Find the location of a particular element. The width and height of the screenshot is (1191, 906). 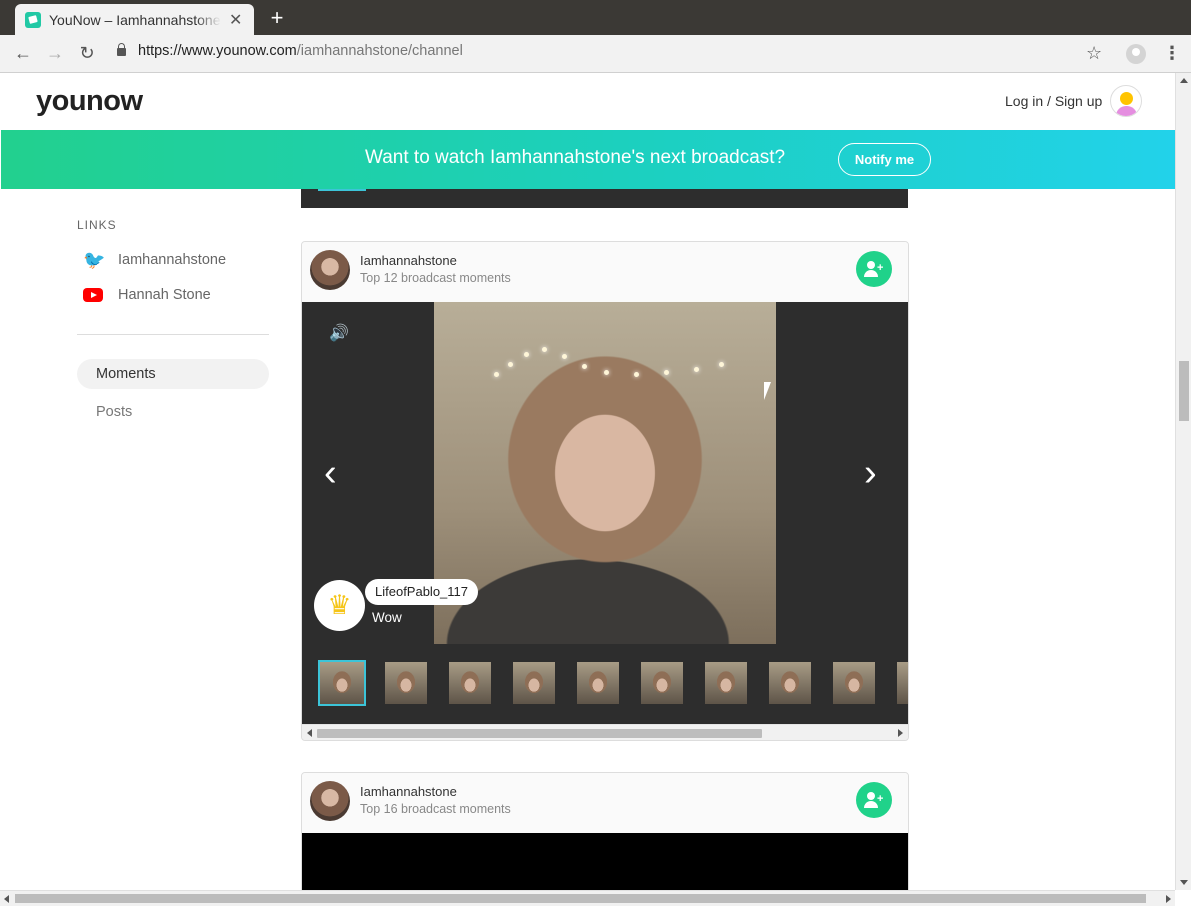

sidebar-link-youtube: Hannah Stone is located at coordinates (147, 295).